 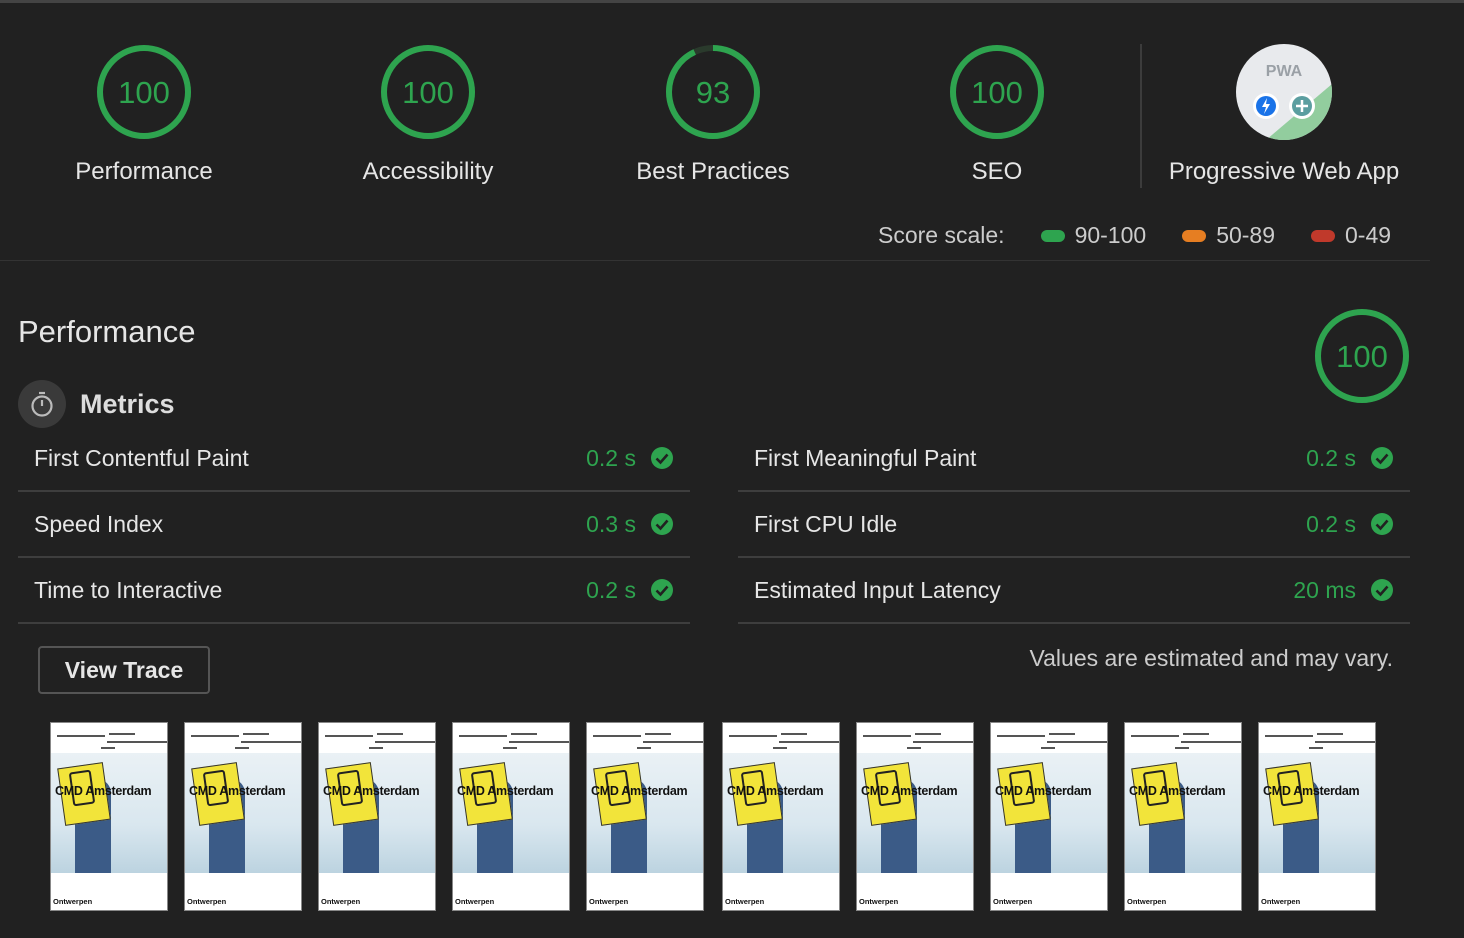 What do you see at coordinates (42, 404) in the screenshot?
I see `stopwatch-icon` at bounding box center [42, 404].